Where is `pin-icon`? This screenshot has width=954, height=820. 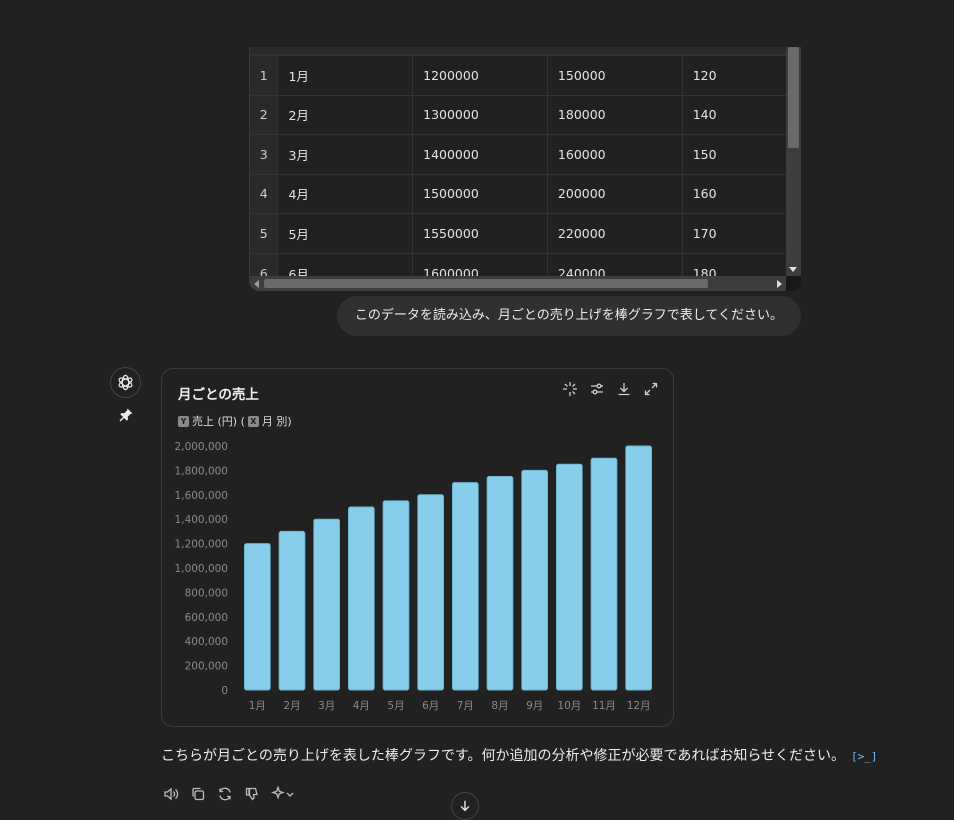
pin-icon is located at coordinates (126, 415).